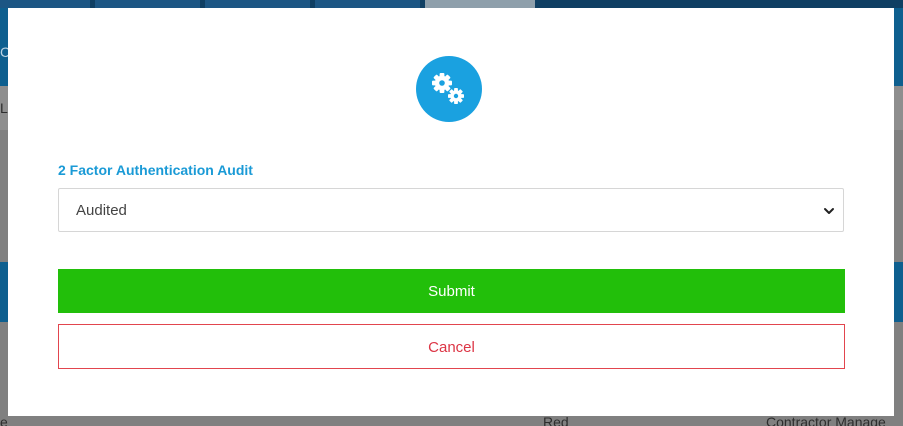  Describe the element at coordinates (480, 4) in the screenshot. I see `nav-tile-active` at that location.